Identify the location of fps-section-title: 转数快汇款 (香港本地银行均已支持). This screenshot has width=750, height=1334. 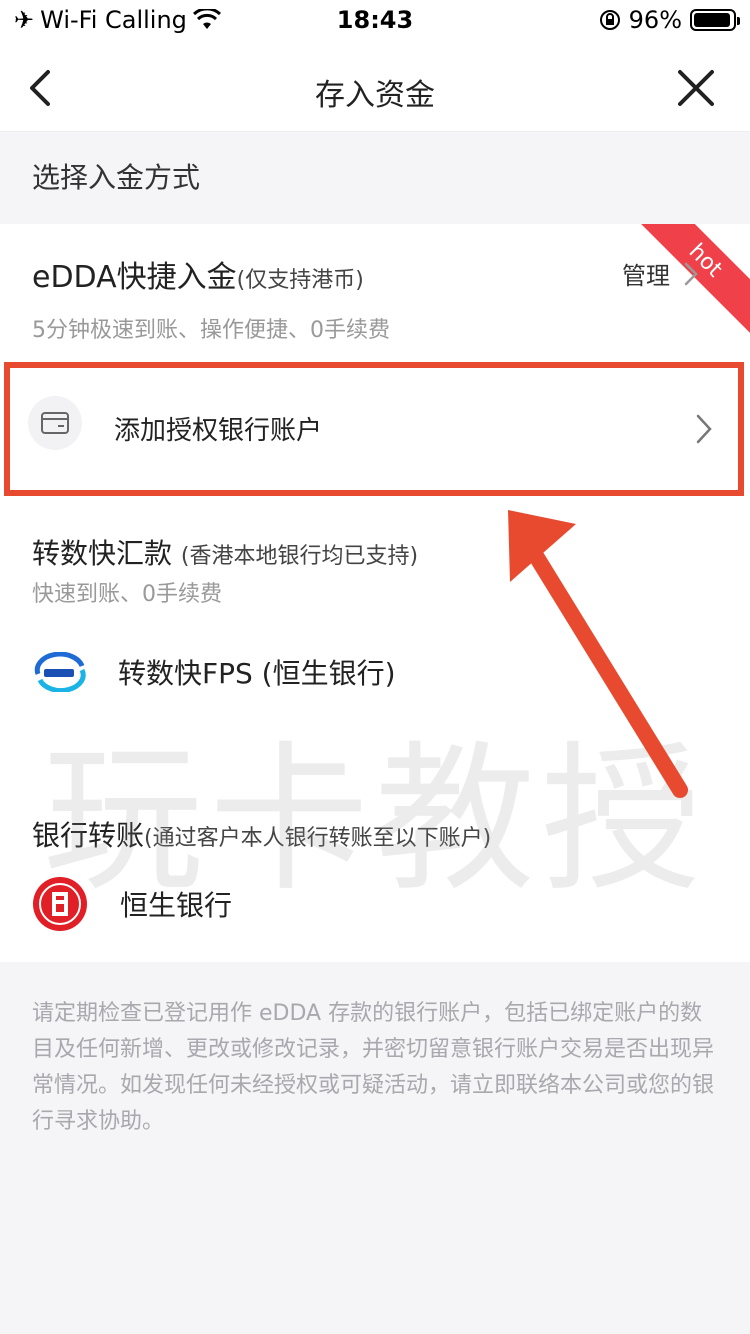
(225, 552).